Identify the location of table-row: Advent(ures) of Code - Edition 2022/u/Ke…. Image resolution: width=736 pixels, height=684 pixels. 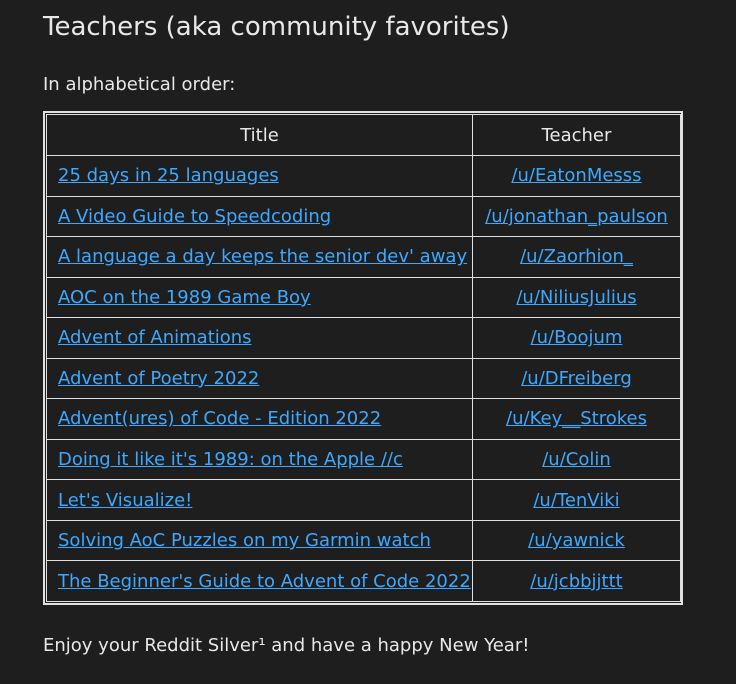
(363, 419).